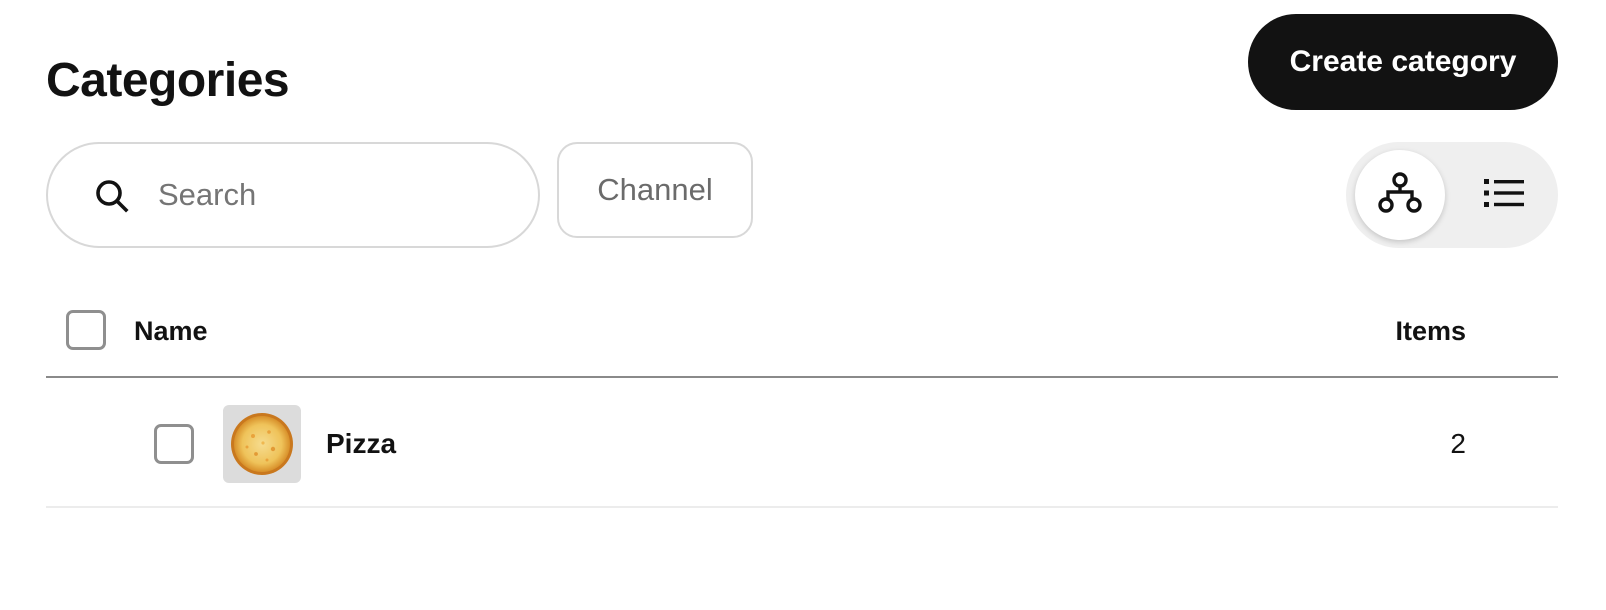  Describe the element at coordinates (338, 195) in the screenshot. I see `search-input` at that location.